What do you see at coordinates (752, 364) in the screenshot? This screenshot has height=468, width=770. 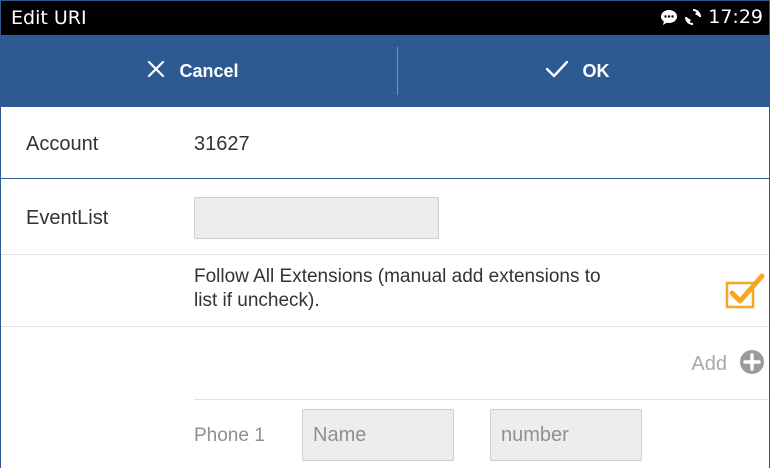 I see `plus-circle-icon` at bounding box center [752, 364].